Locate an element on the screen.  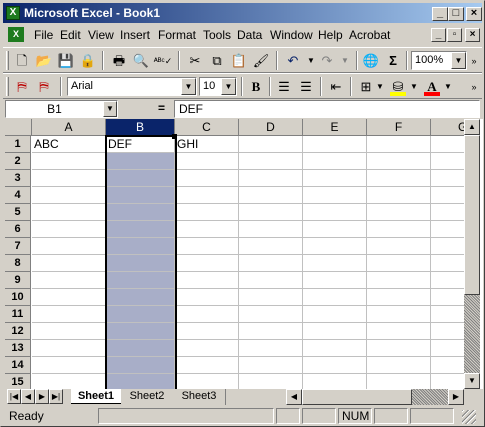
select-all-corner is located at coordinates (18, 127).